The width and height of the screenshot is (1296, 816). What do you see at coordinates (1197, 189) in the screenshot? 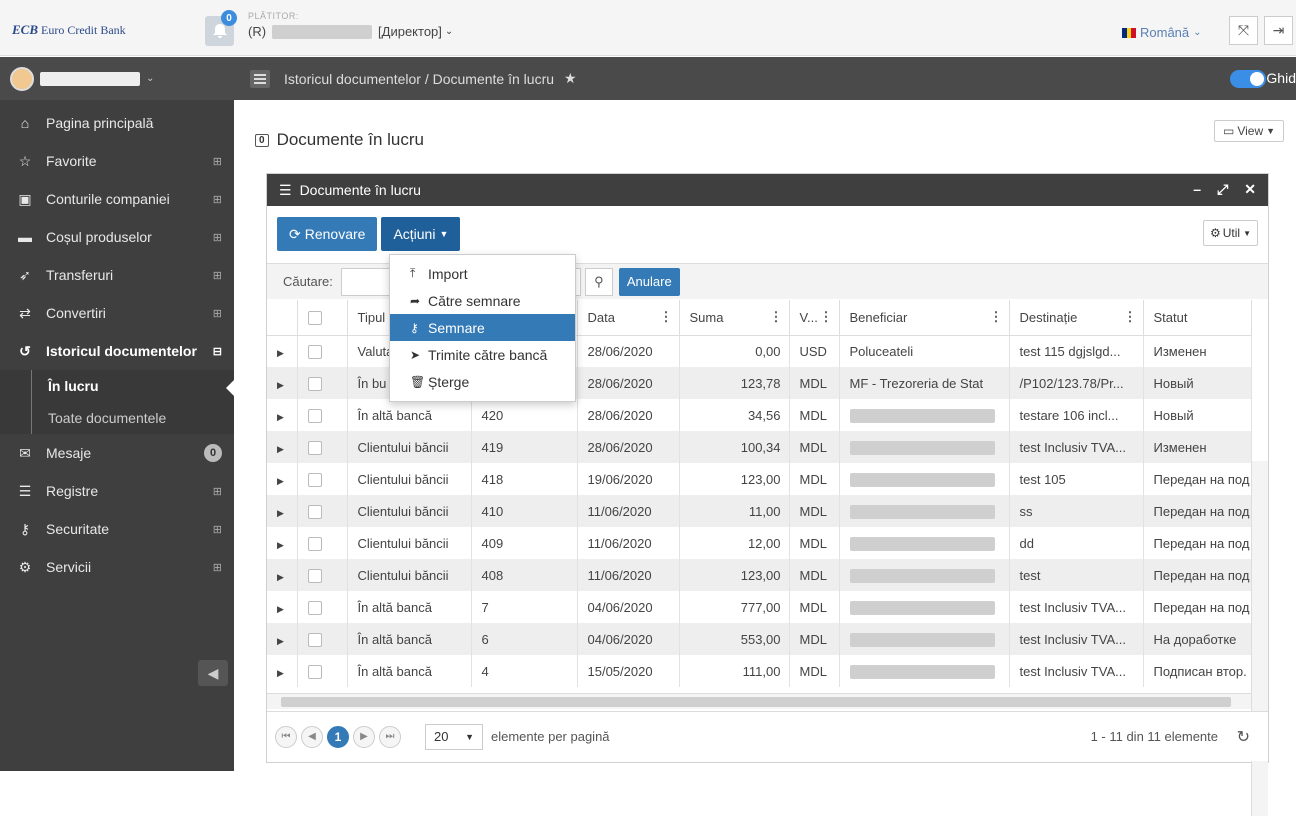
I see `minimize-icon: –` at bounding box center [1197, 189].